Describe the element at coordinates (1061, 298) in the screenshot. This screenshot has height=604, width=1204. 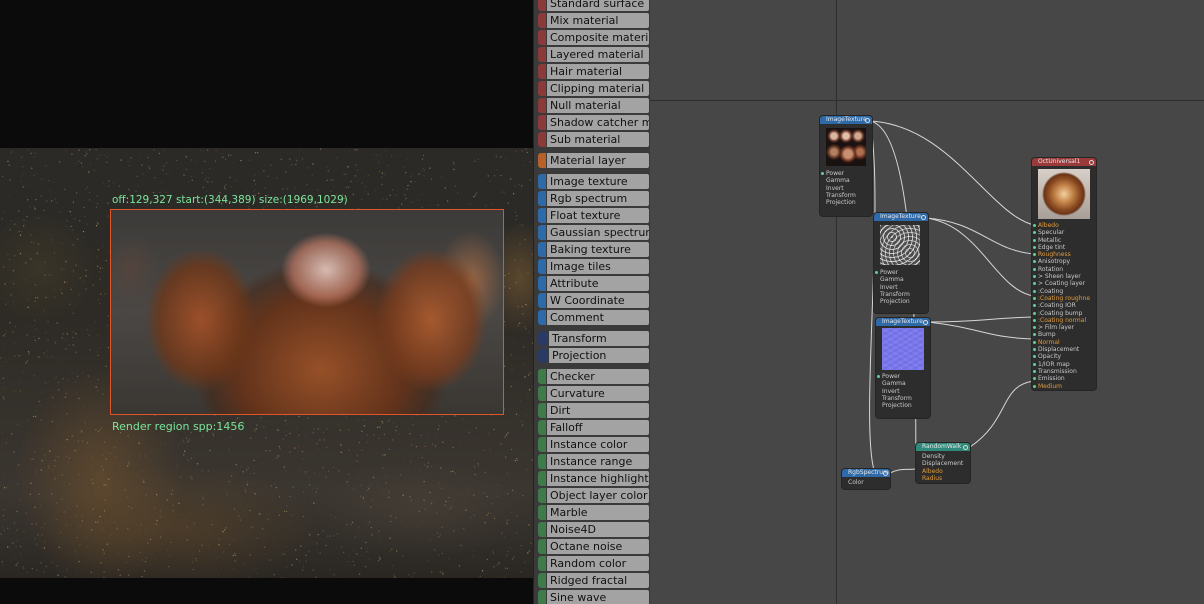
I see `material-pin: :Coating roughne` at that location.